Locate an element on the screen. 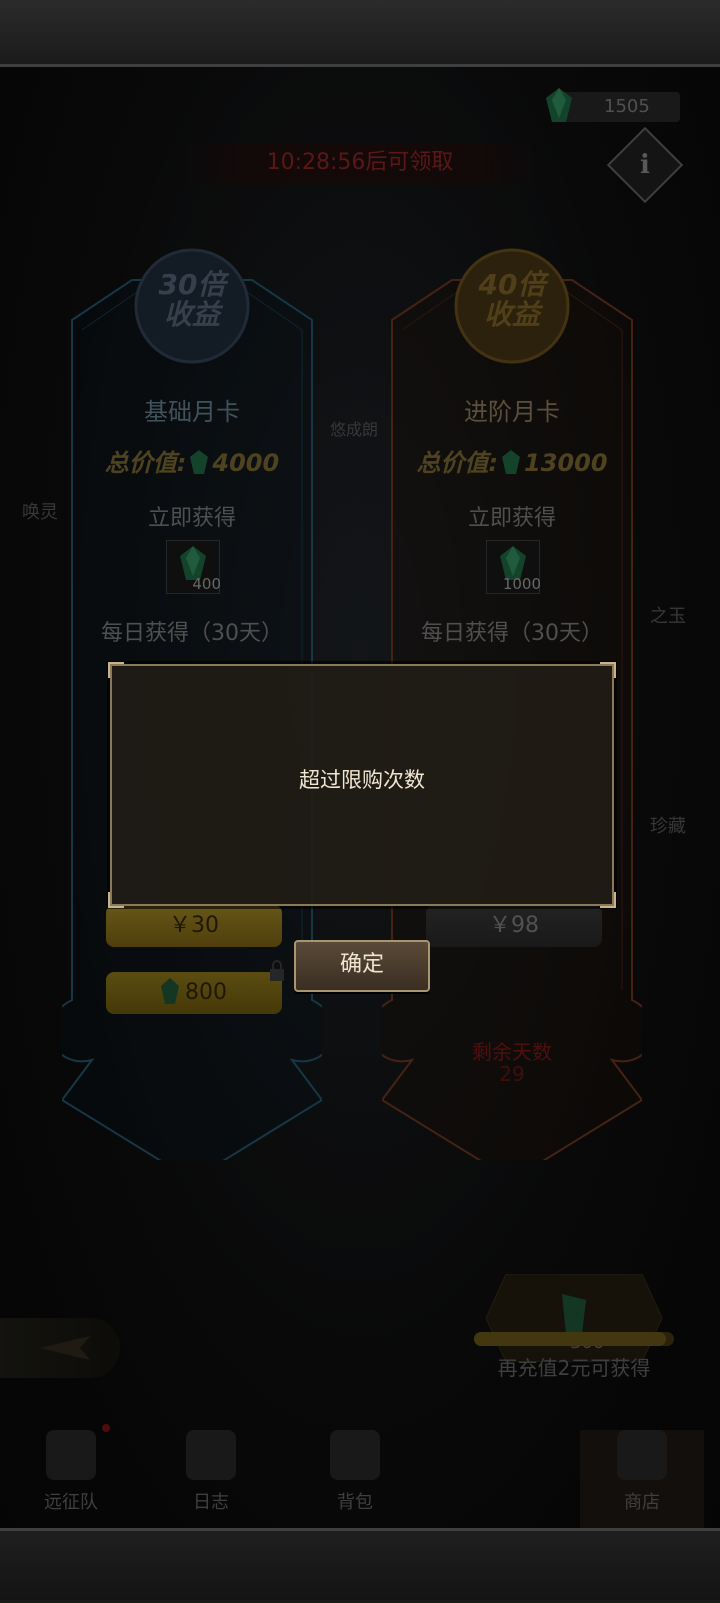  alert-dialog: 超过限购次数 is located at coordinates (362, 785).